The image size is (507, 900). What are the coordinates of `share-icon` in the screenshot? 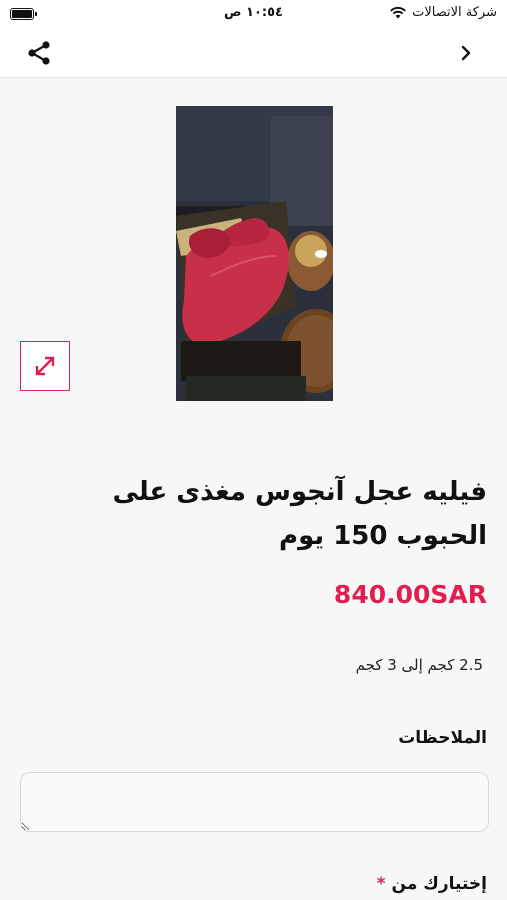 It's located at (39, 53).